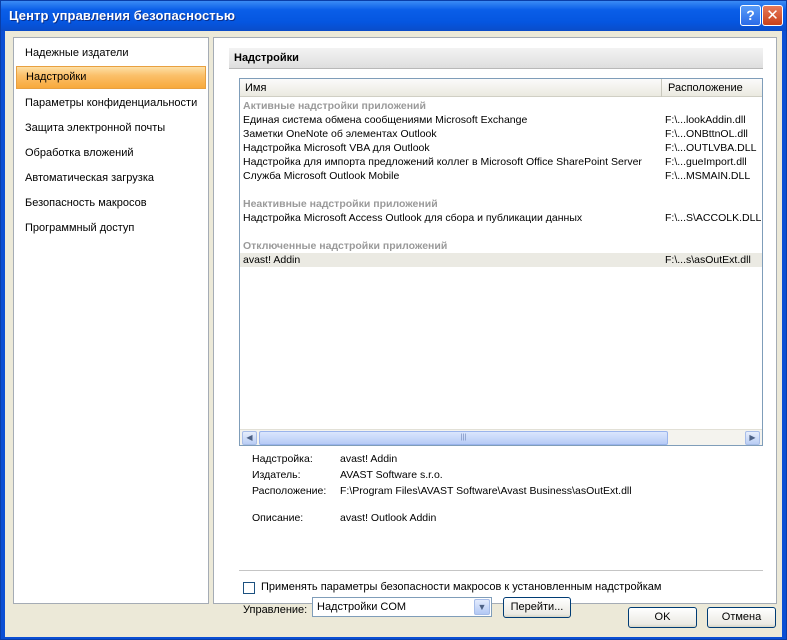 Image resolution: width=787 pixels, height=640 pixels. I want to click on addin-name: Надстройка Microsoft VBA для Outlook, so click(336, 148).